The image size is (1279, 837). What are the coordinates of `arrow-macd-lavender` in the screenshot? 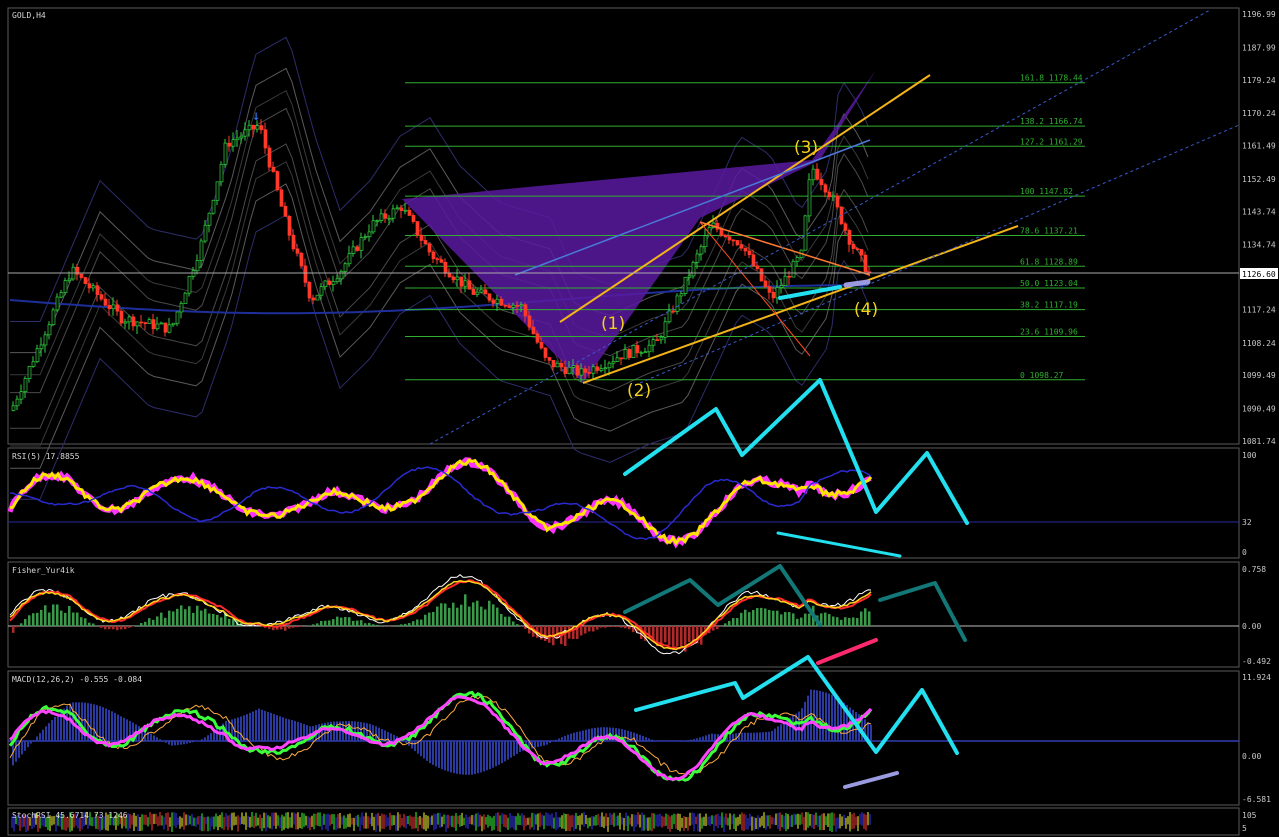 It's located at (871, 780).